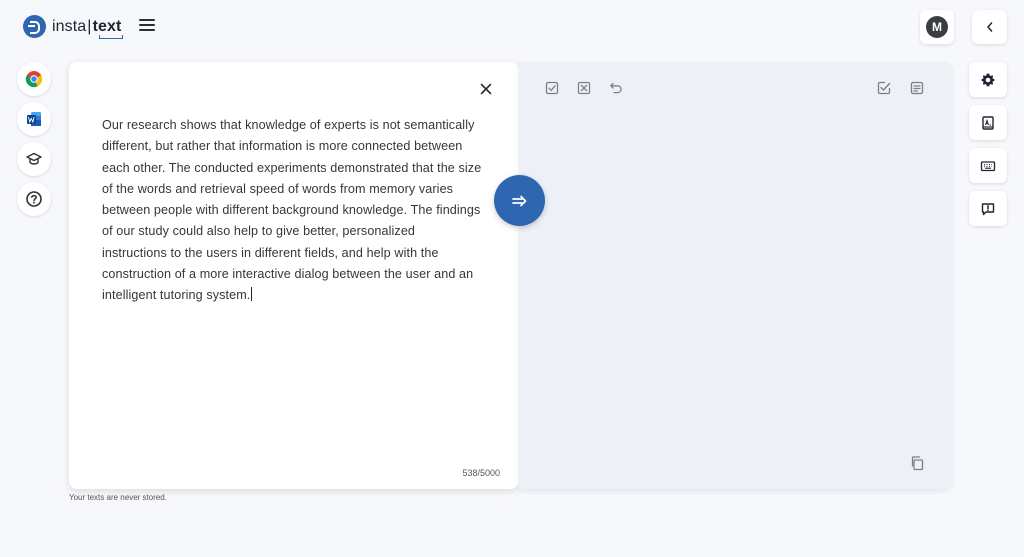  I want to click on settings-button, so click(988, 79).